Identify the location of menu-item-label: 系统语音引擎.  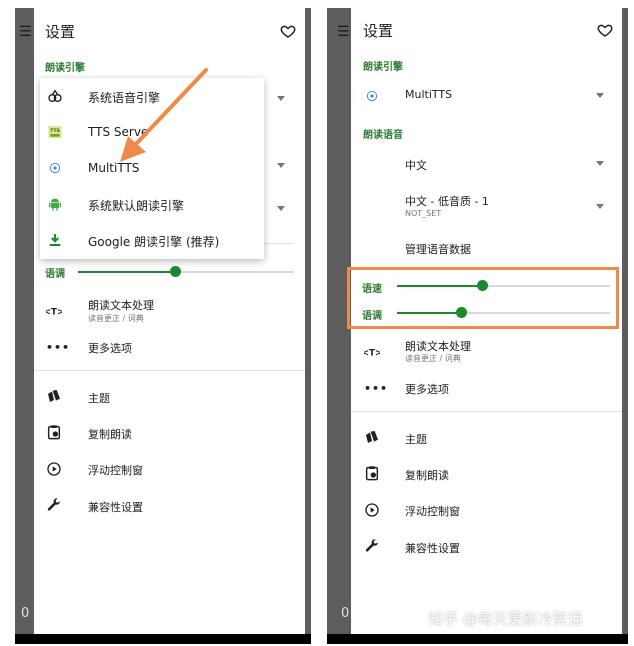
(124, 98).